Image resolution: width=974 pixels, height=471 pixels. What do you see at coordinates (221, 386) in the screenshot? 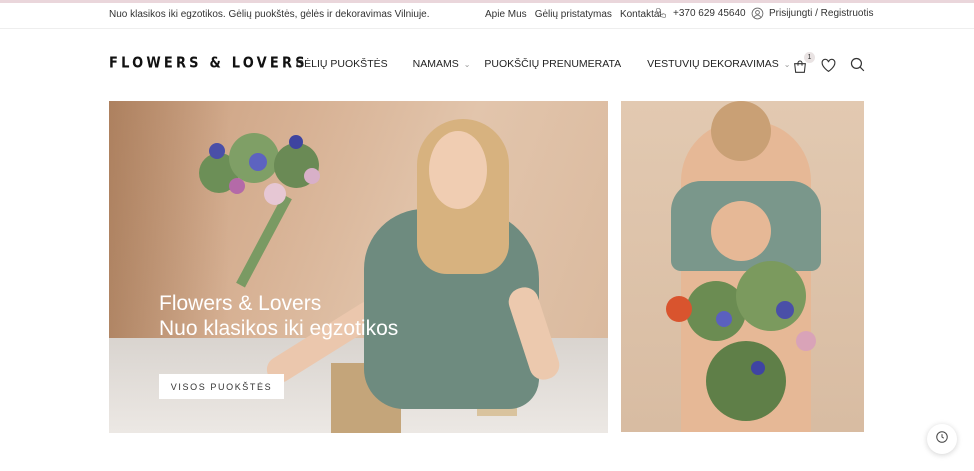
I see `all-bouquets-button: VISOS PUOKŠTĖS` at bounding box center [221, 386].